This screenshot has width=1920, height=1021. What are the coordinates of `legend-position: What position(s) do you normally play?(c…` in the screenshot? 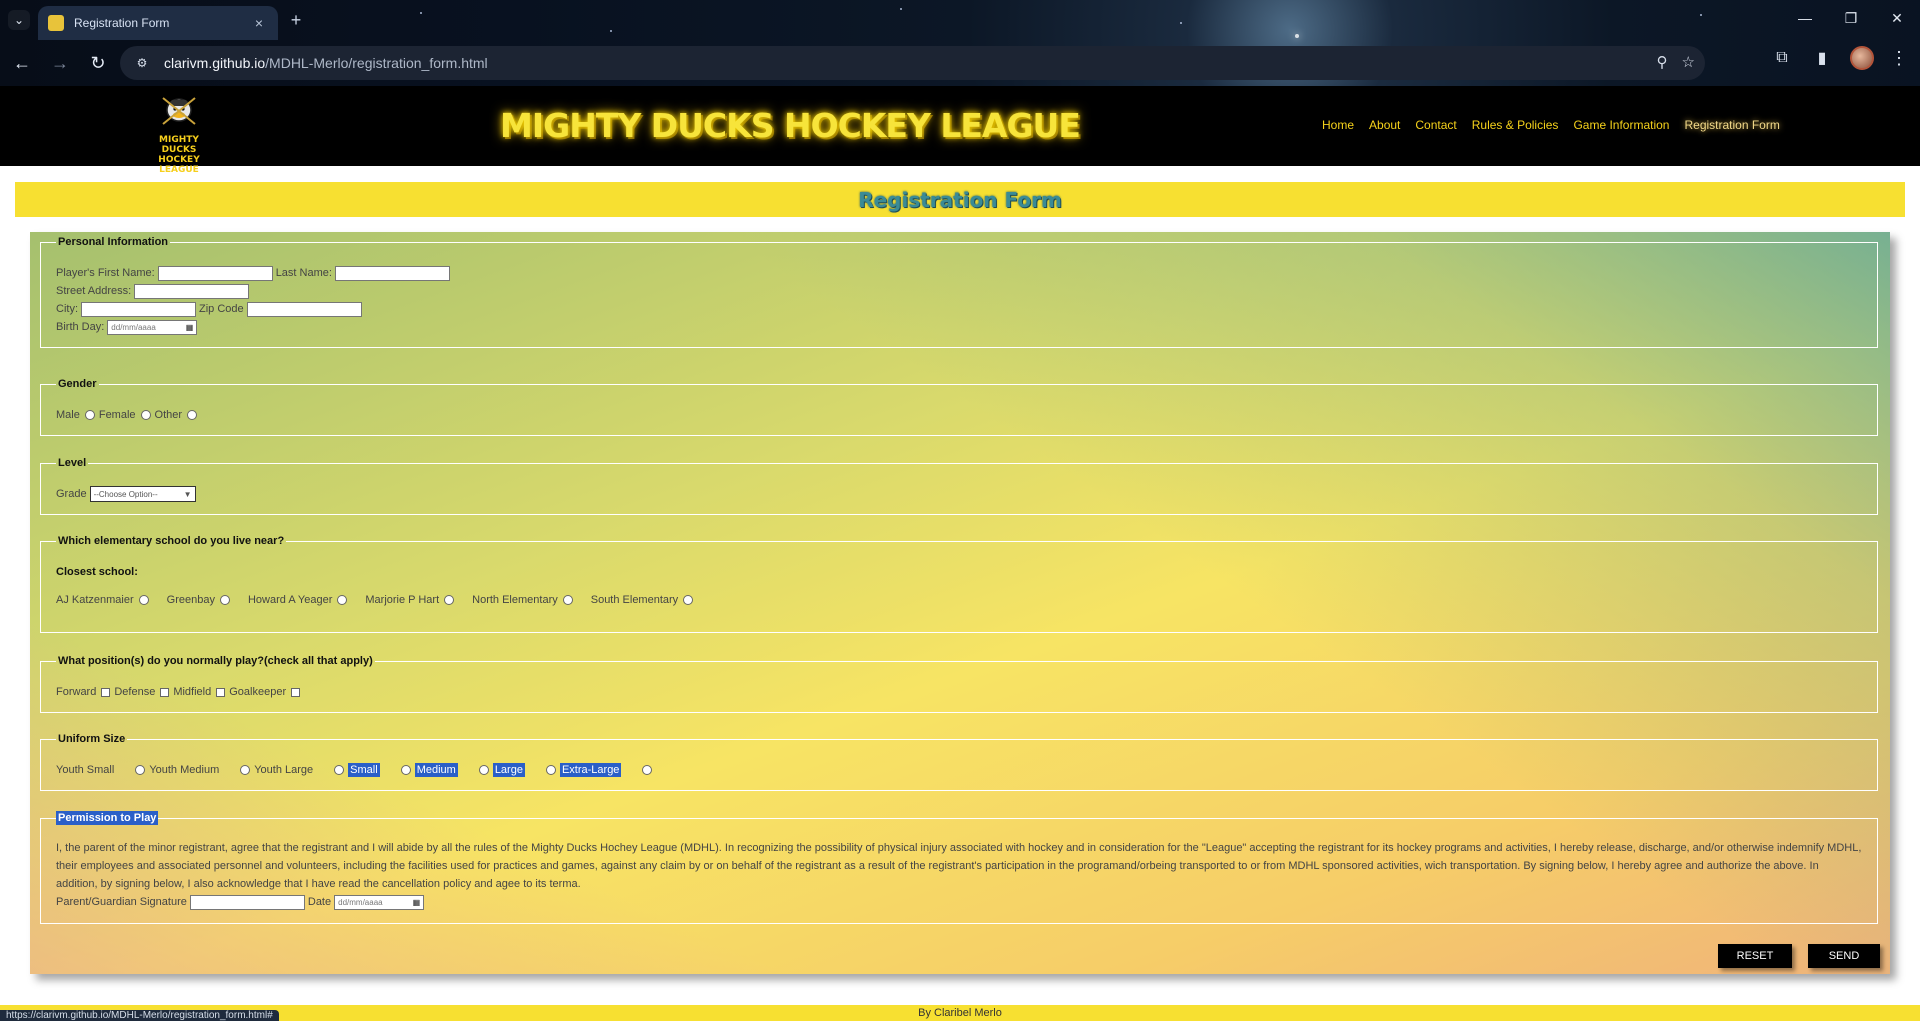 It's located at (215, 661).